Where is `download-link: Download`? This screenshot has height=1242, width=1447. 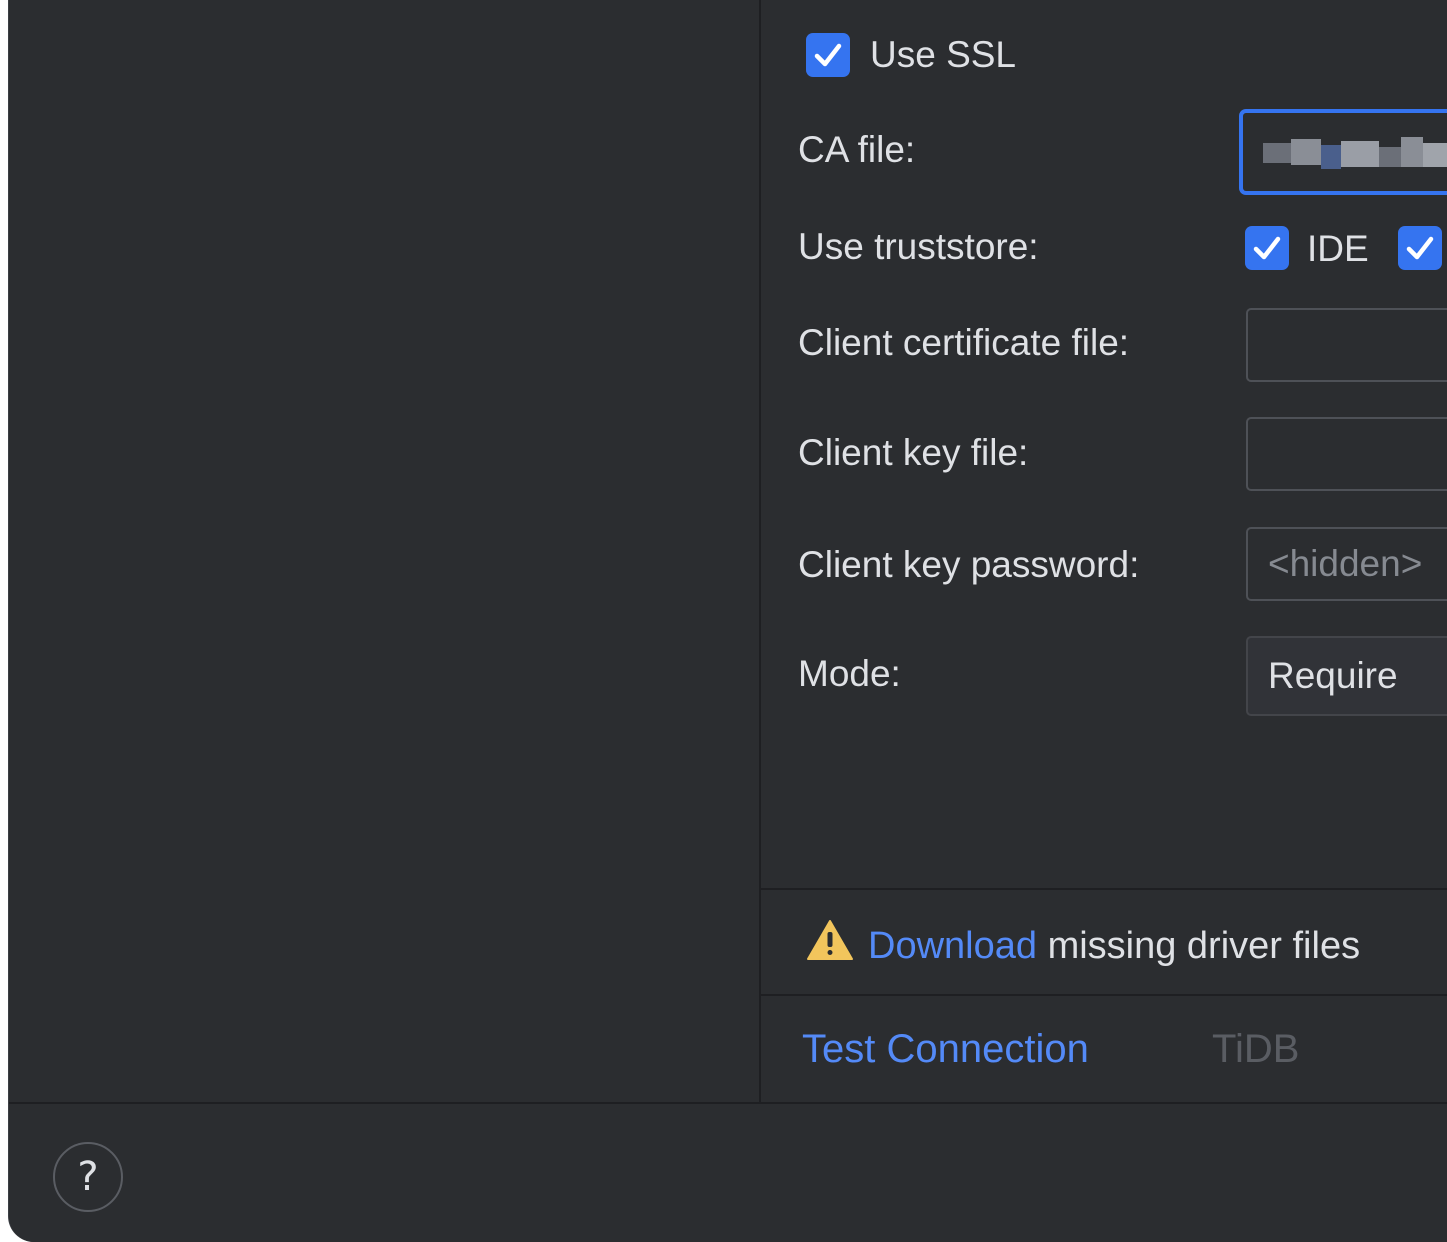
download-link: Download is located at coordinates (952, 946).